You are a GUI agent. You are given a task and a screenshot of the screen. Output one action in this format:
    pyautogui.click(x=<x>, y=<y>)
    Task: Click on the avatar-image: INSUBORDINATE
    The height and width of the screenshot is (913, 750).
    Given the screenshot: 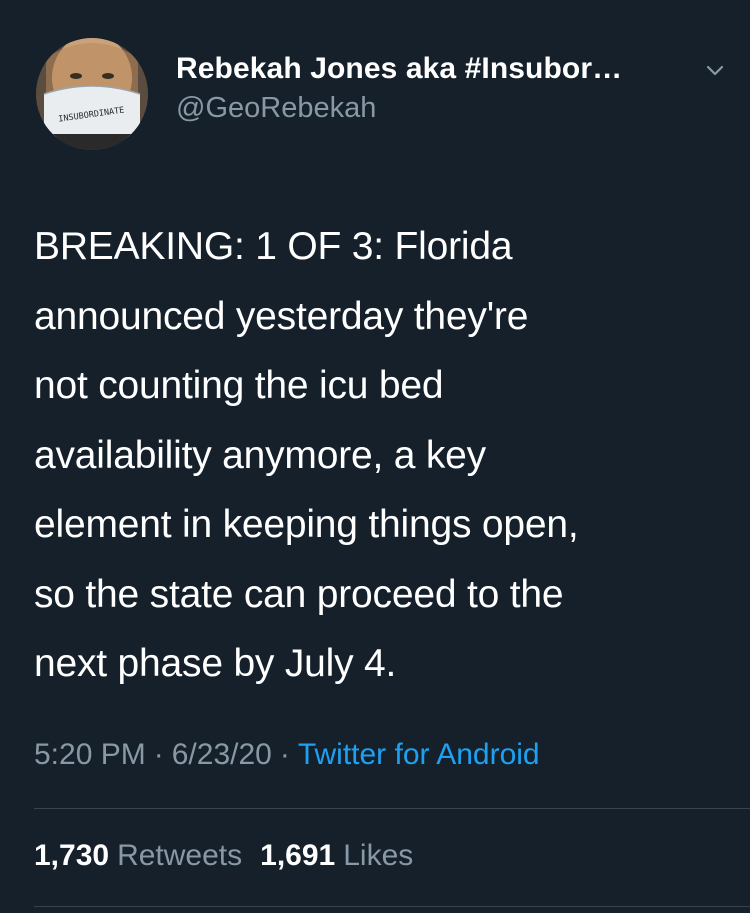 What is the action you would take?
    pyautogui.click(x=92, y=94)
    